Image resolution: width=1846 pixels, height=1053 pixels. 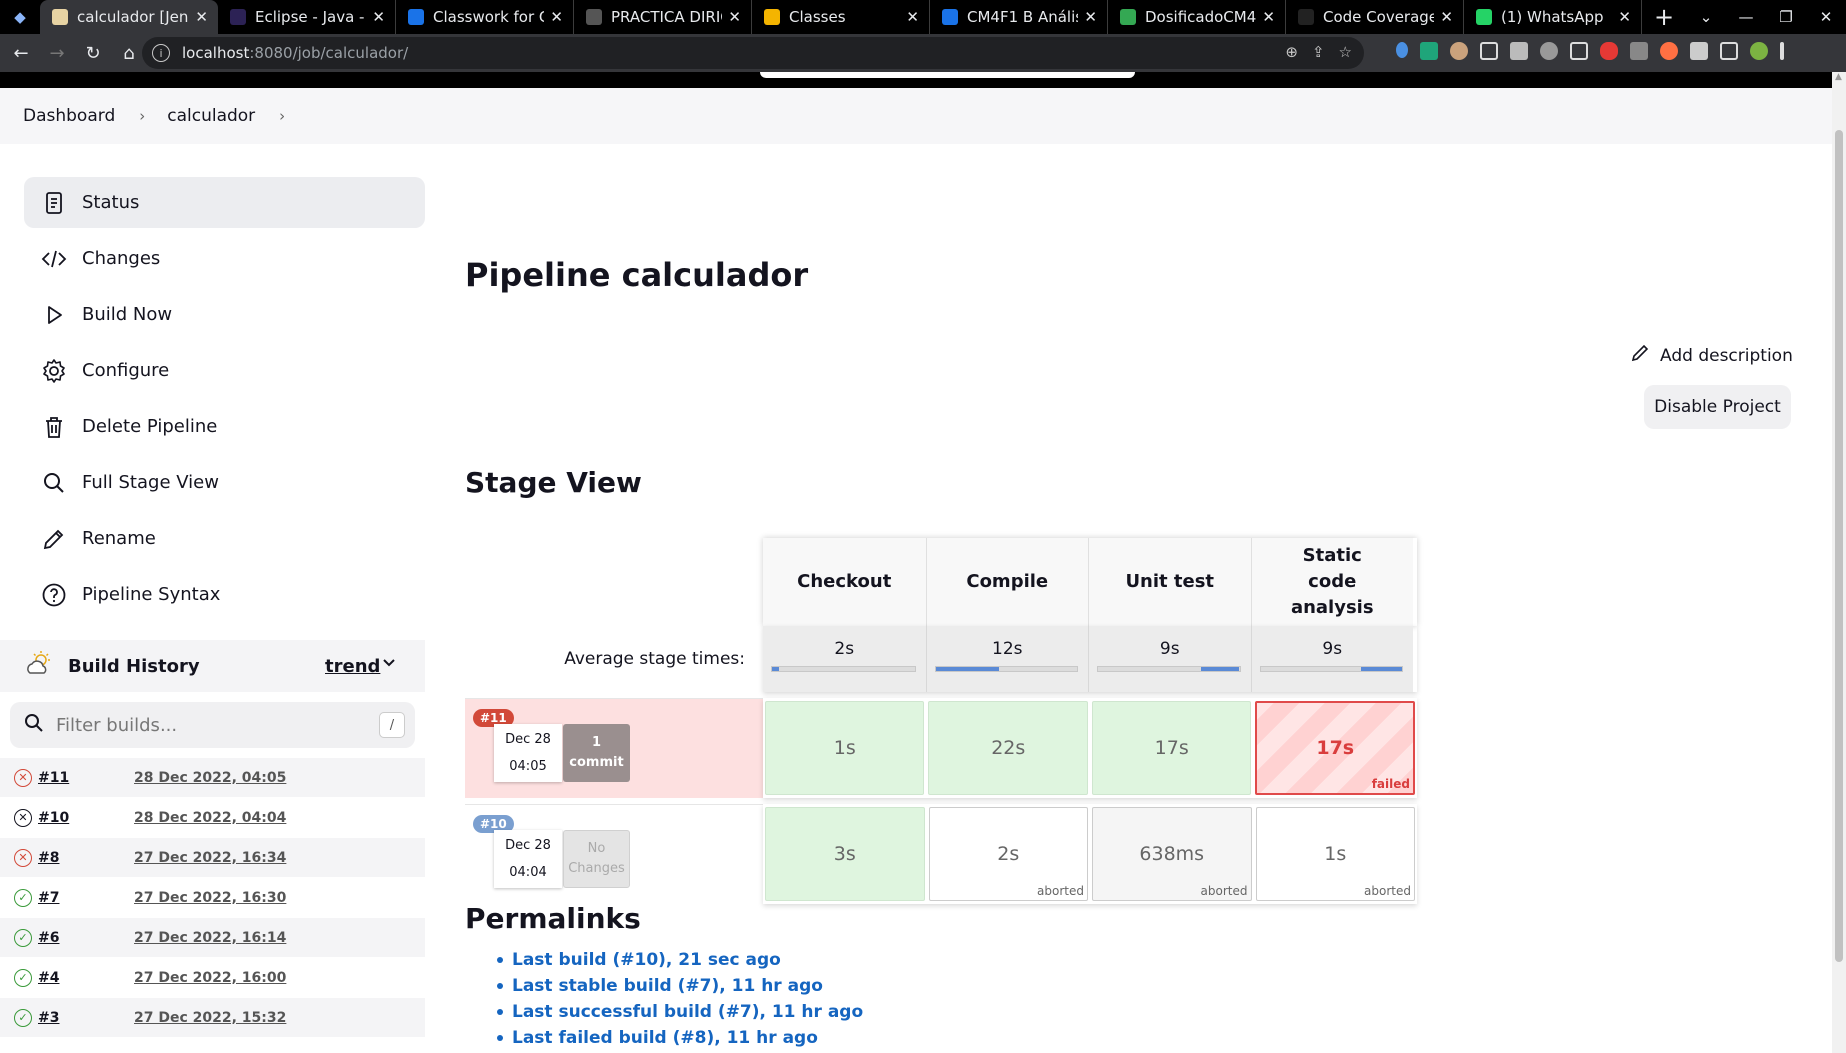 What do you see at coordinates (663, 17) in the screenshot?
I see `browser-tab: PRACTICA DIRIG ✕` at bounding box center [663, 17].